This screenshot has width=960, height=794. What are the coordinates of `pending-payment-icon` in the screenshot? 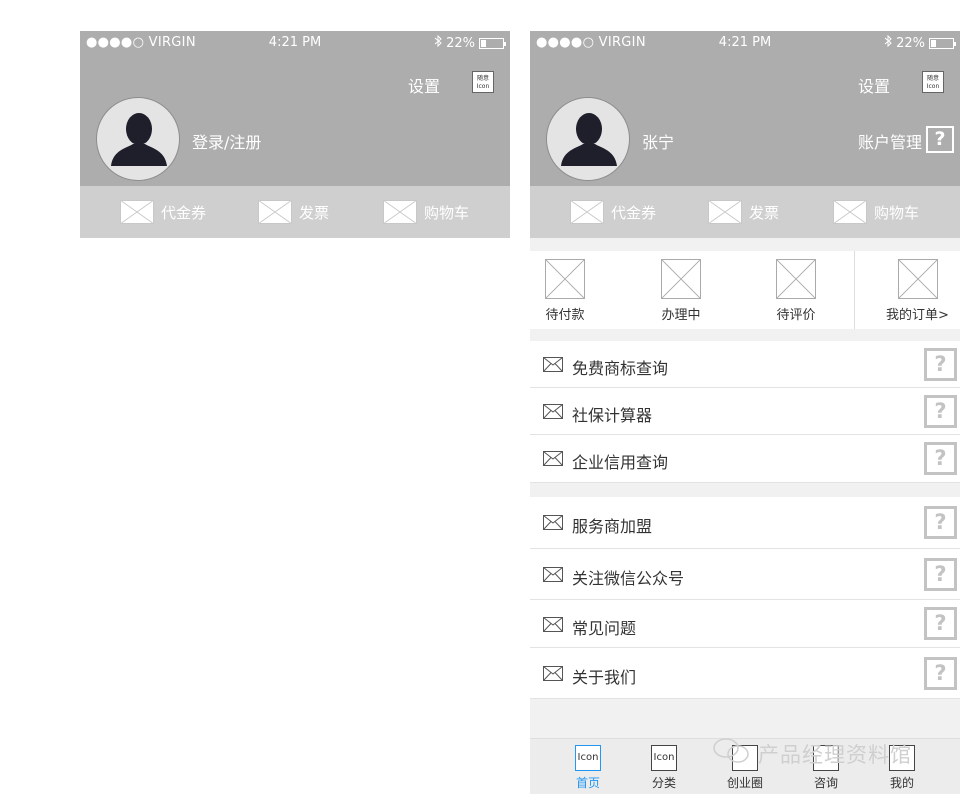 It's located at (565, 279).